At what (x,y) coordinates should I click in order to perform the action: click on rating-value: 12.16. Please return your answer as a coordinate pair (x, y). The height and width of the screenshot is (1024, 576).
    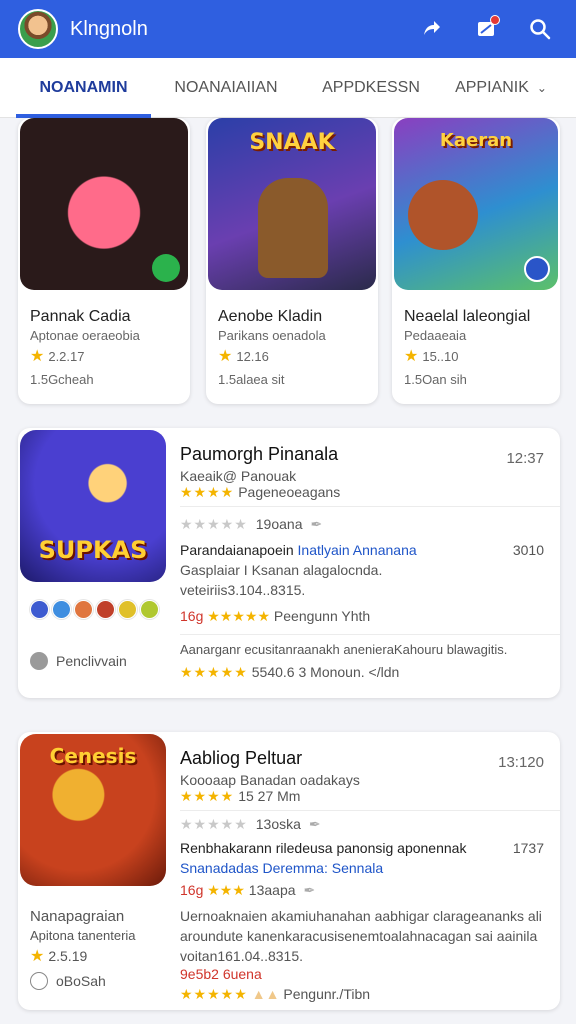
    Looking at the image, I should click on (252, 356).